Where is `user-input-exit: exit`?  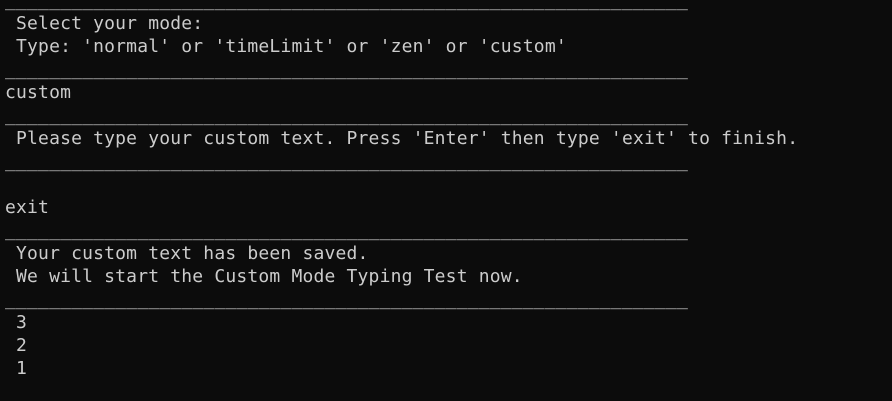
user-input-exit: exit is located at coordinates (27, 207).